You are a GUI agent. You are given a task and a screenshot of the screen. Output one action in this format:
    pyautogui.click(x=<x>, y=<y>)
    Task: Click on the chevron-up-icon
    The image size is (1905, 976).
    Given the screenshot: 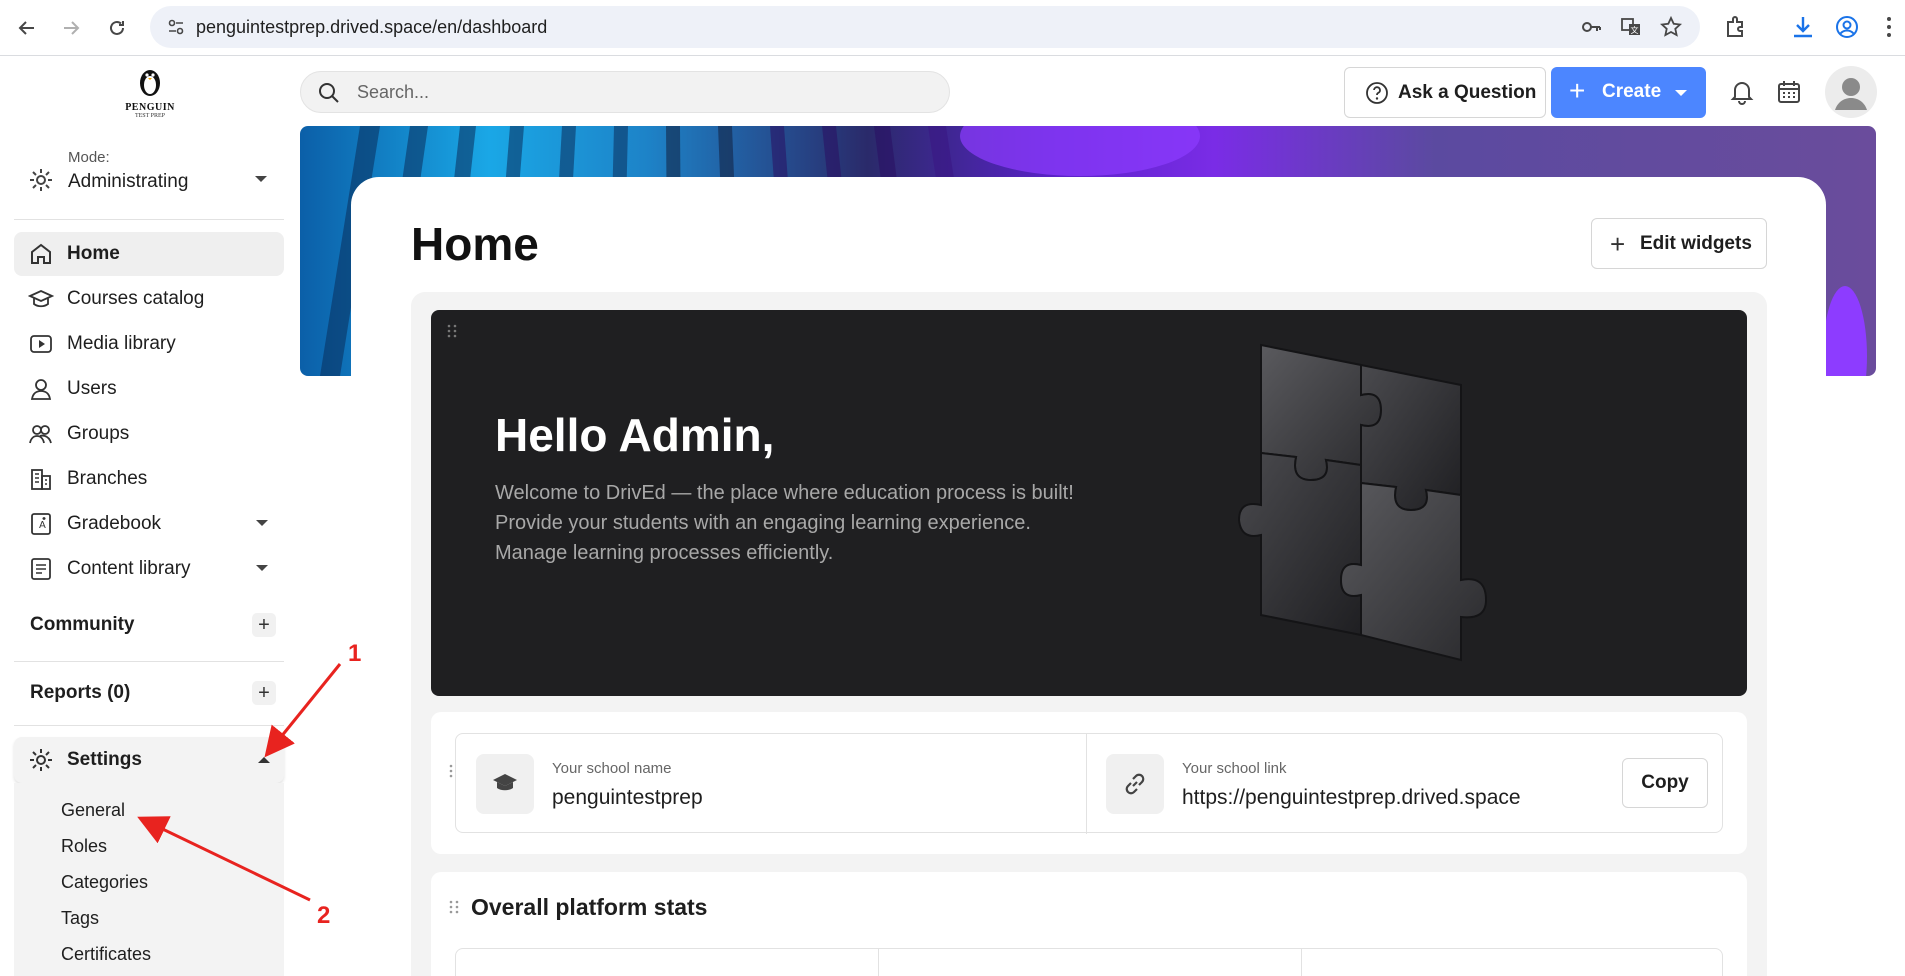 What is the action you would take?
    pyautogui.click(x=264, y=760)
    